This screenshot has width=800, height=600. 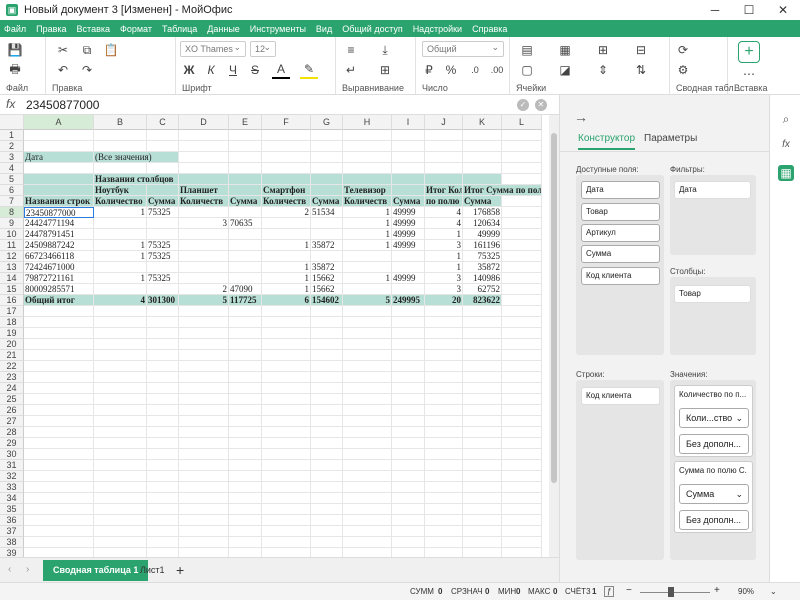 What do you see at coordinates (367, 300) in the screenshot?
I see `table-cell: 5` at bounding box center [367, 300].